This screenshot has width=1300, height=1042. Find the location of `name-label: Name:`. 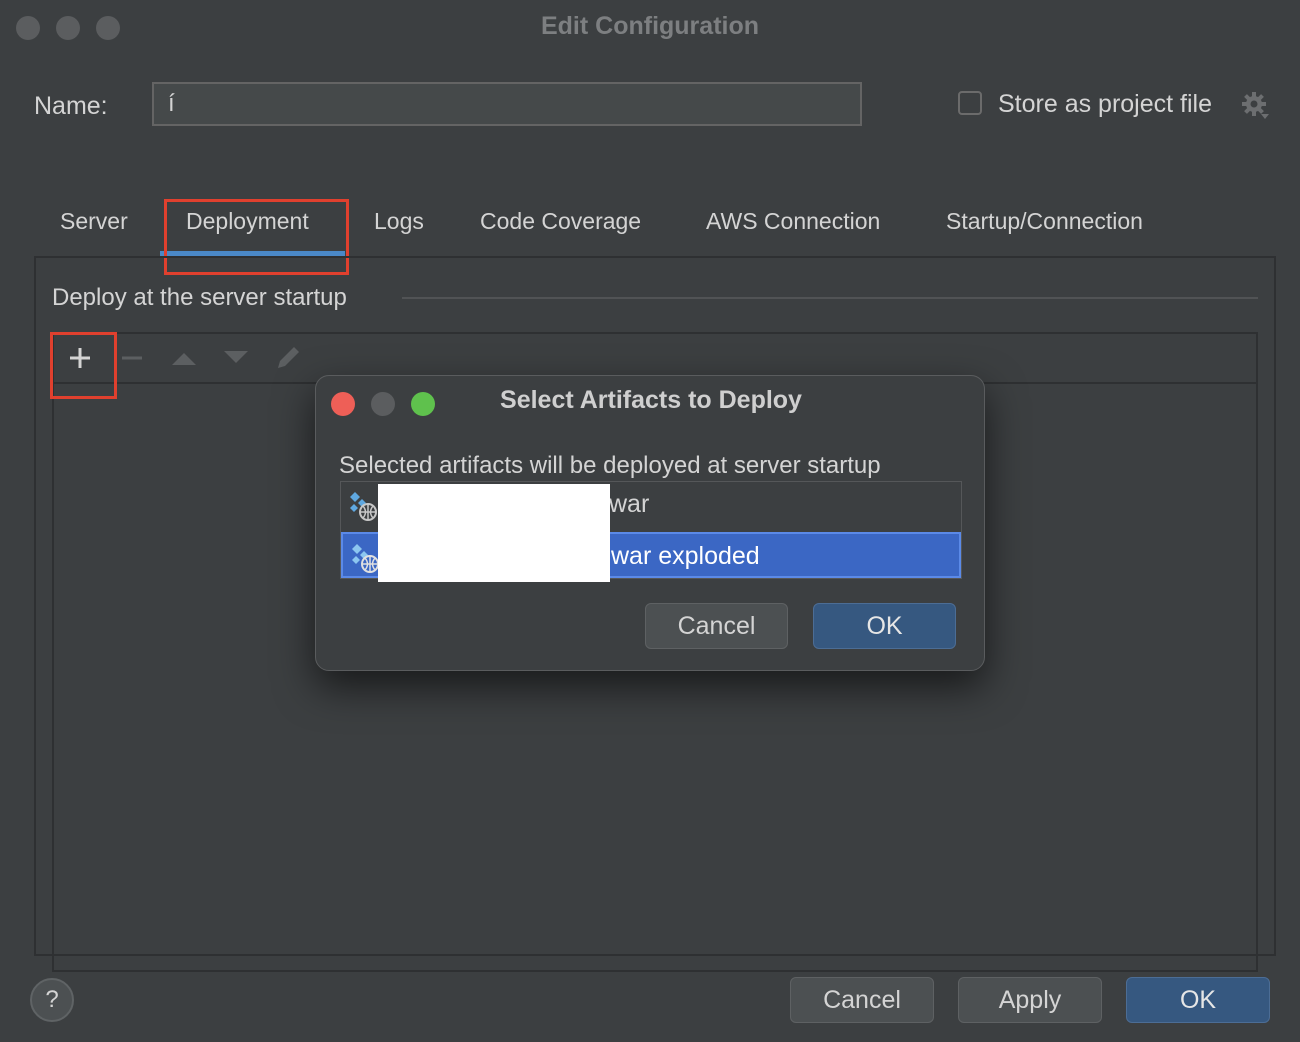

name-label: Name: is located at coordinates (71, 106).